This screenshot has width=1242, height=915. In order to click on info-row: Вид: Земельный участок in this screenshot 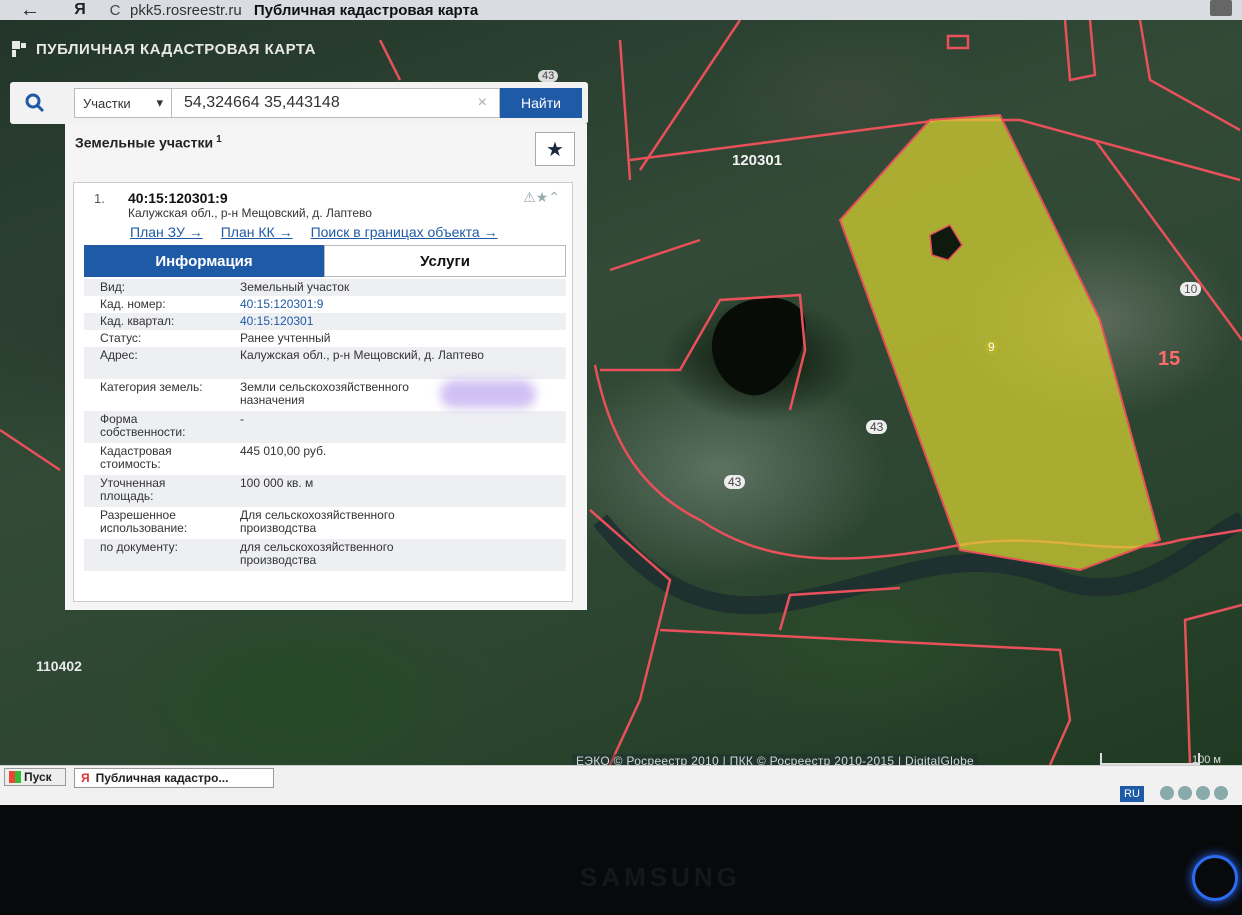, I will do `click(325, 287)`.